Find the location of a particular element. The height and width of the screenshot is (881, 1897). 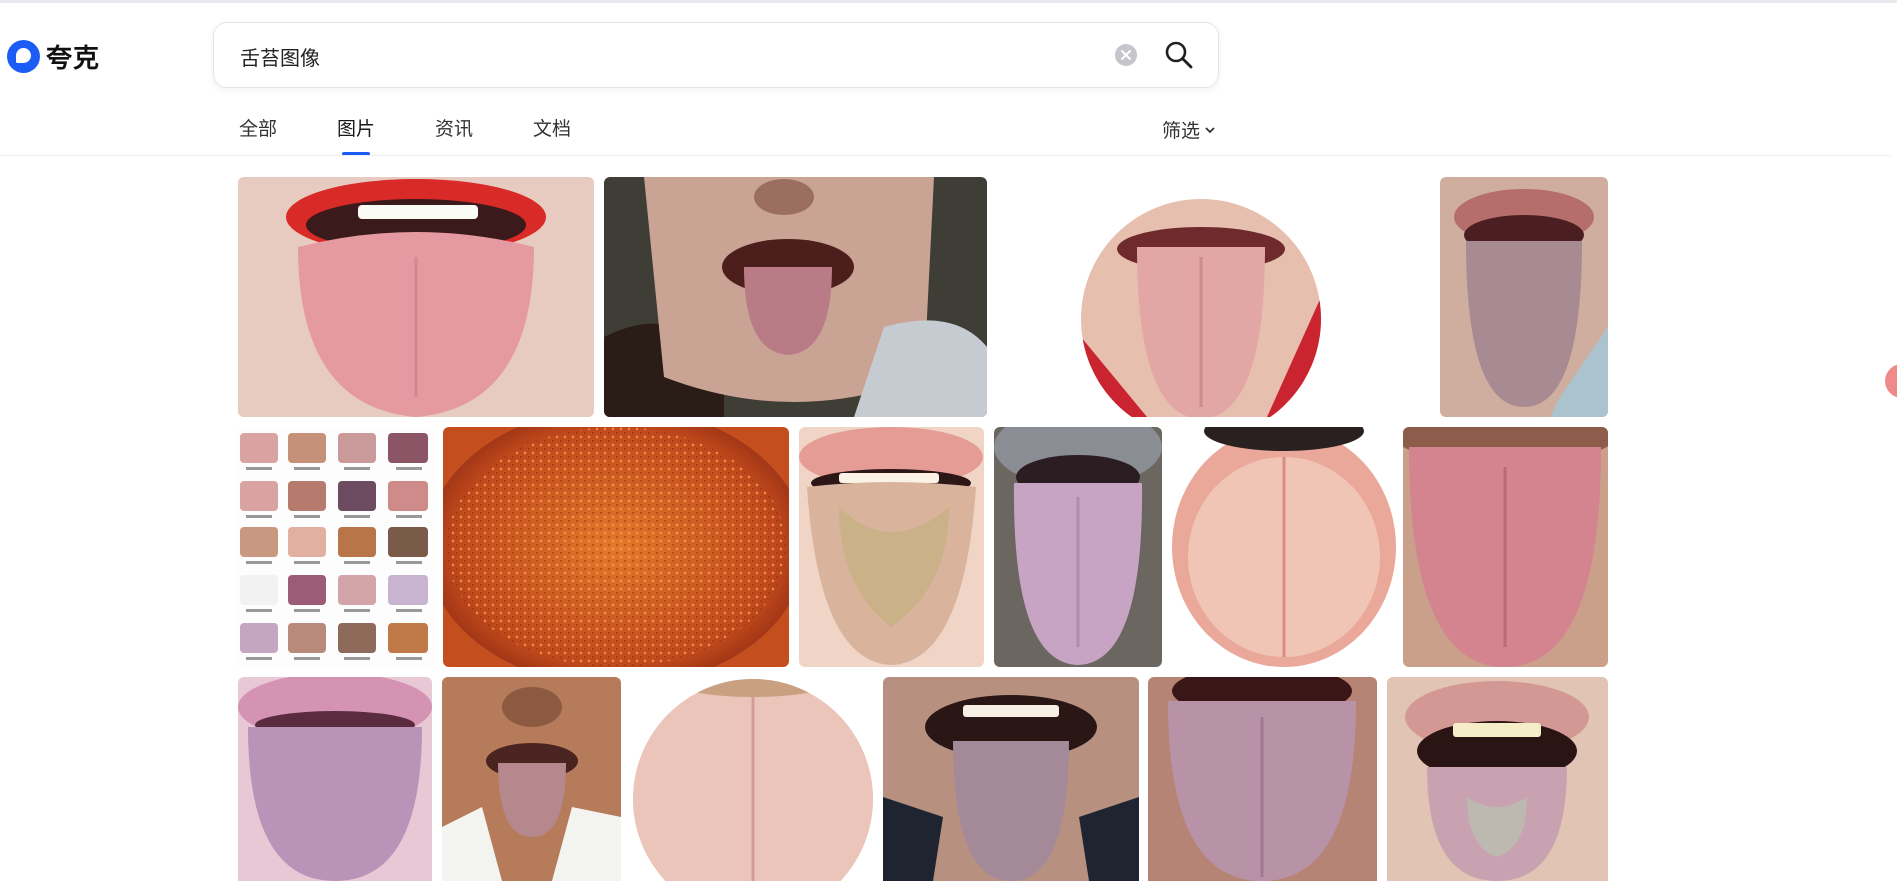

search-tabs: 全部 图片 资讯 文档 is located at coordinates (435, 135).